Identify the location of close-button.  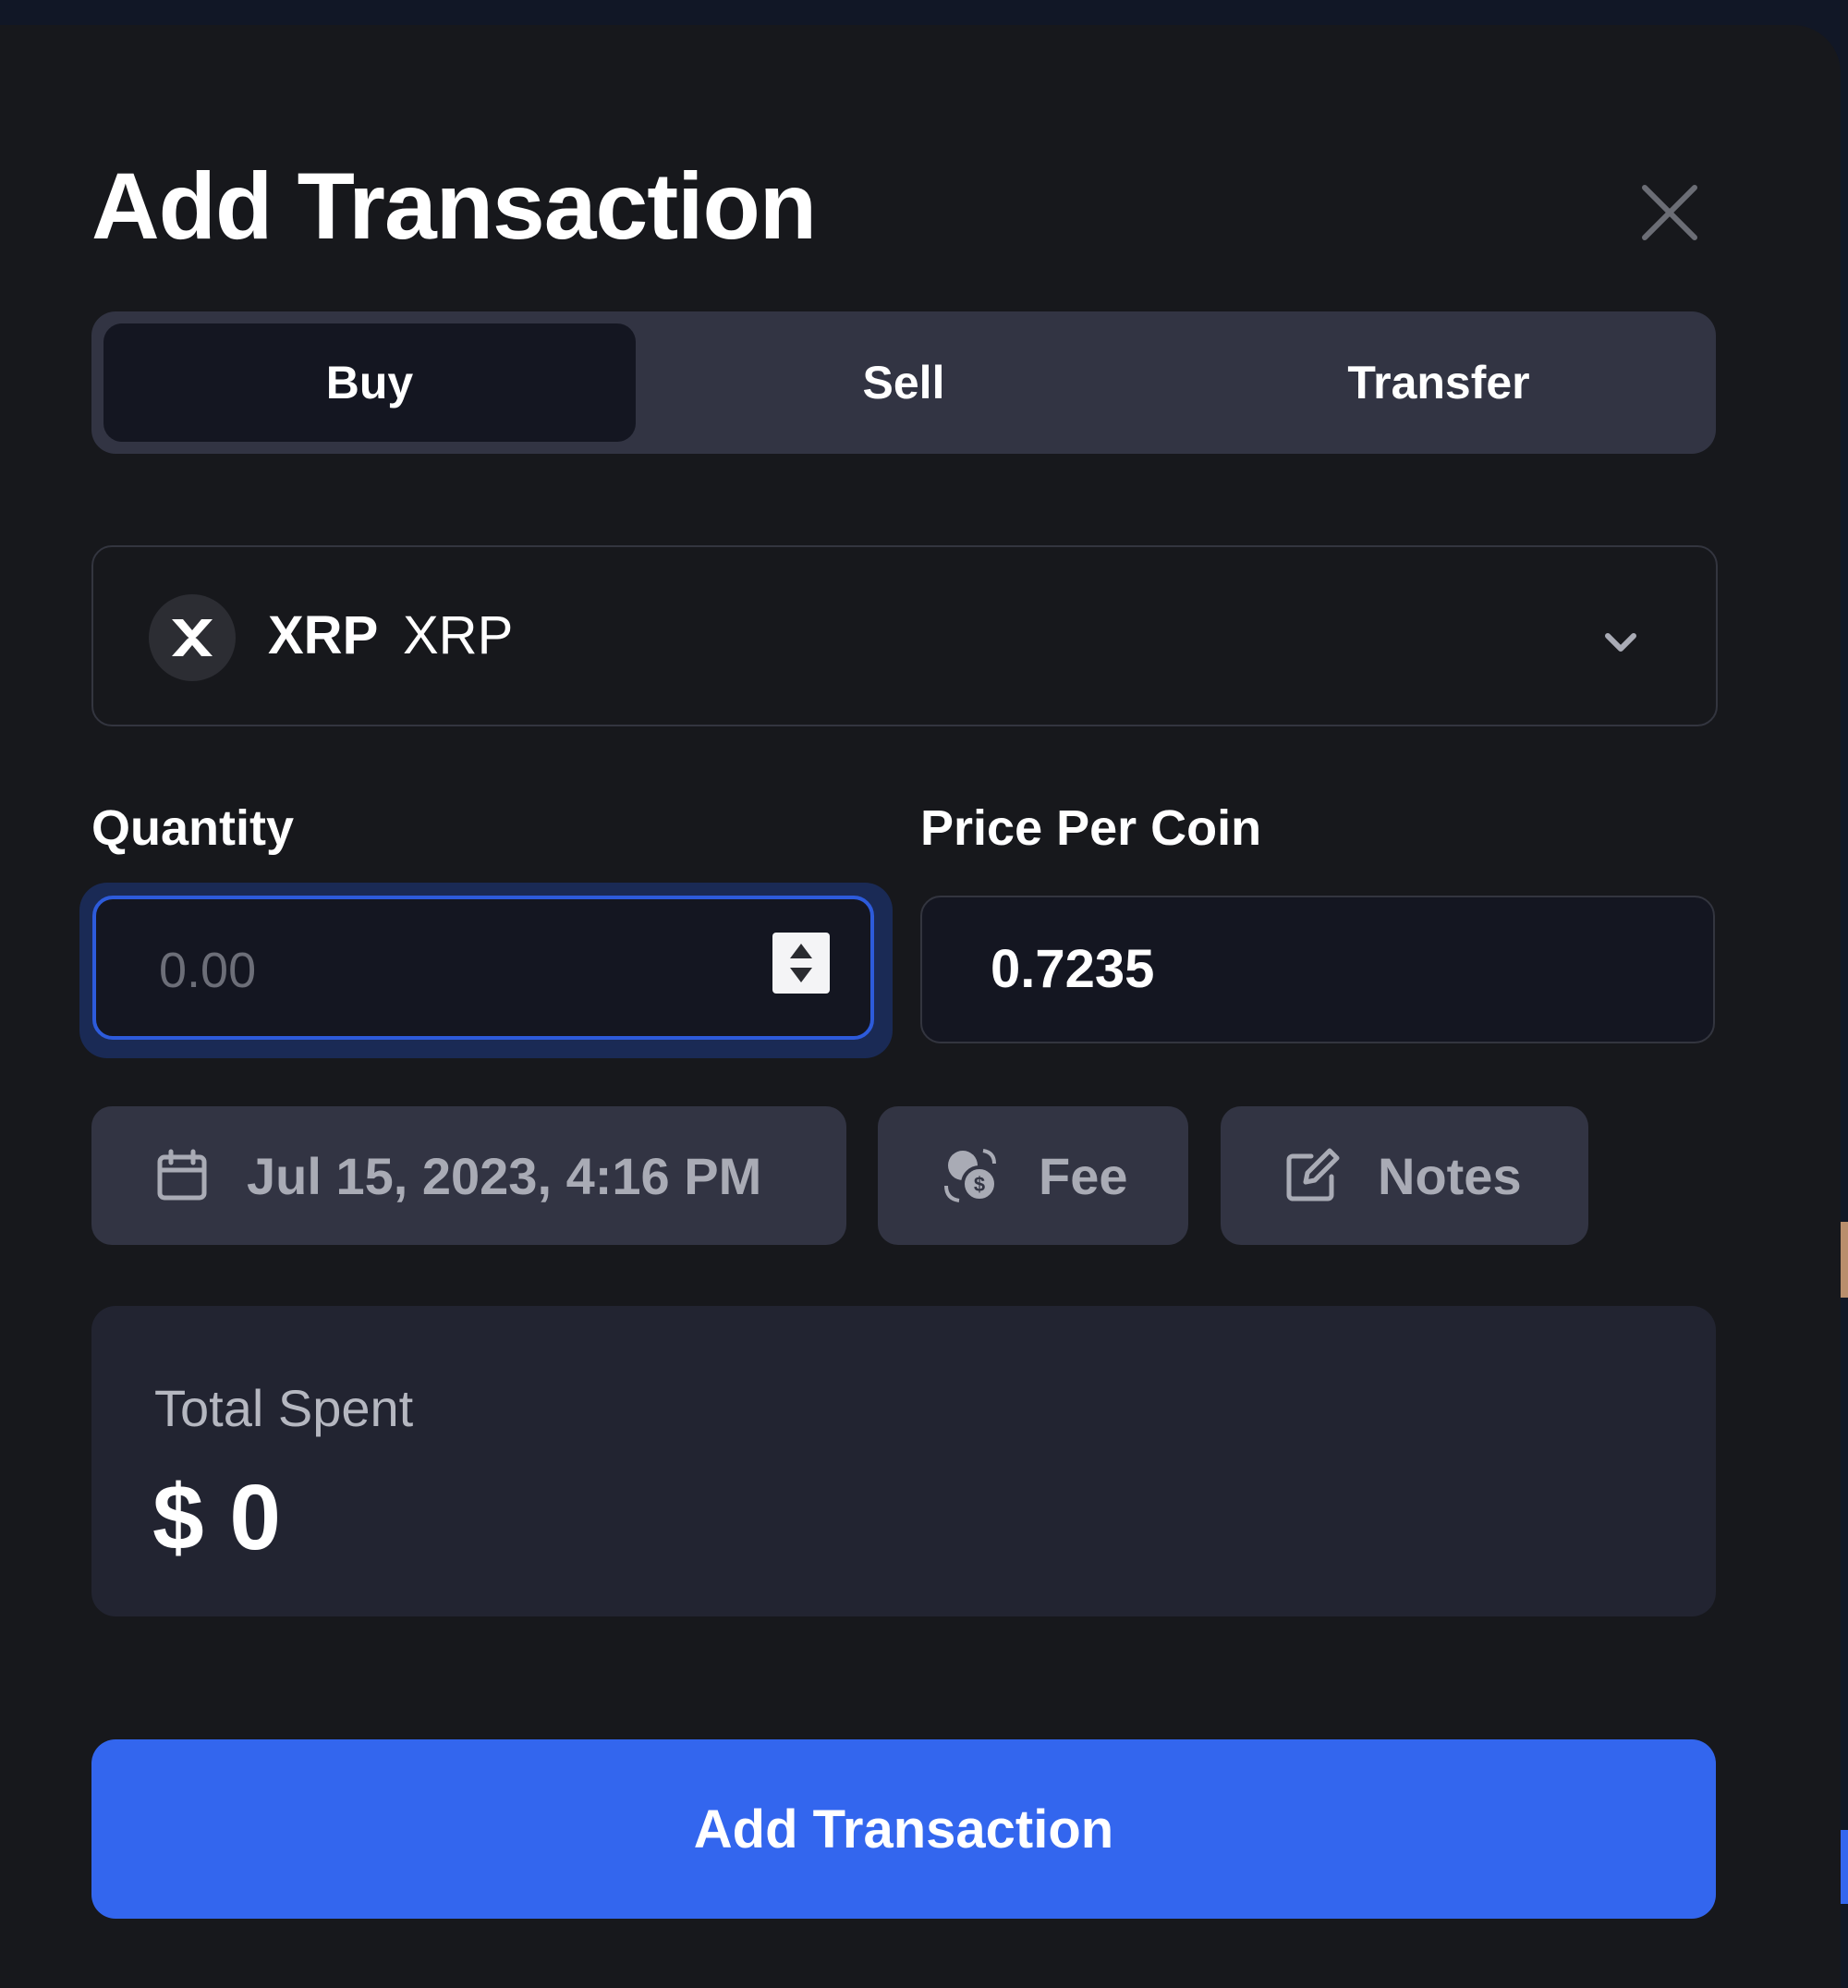
(1669, 213).